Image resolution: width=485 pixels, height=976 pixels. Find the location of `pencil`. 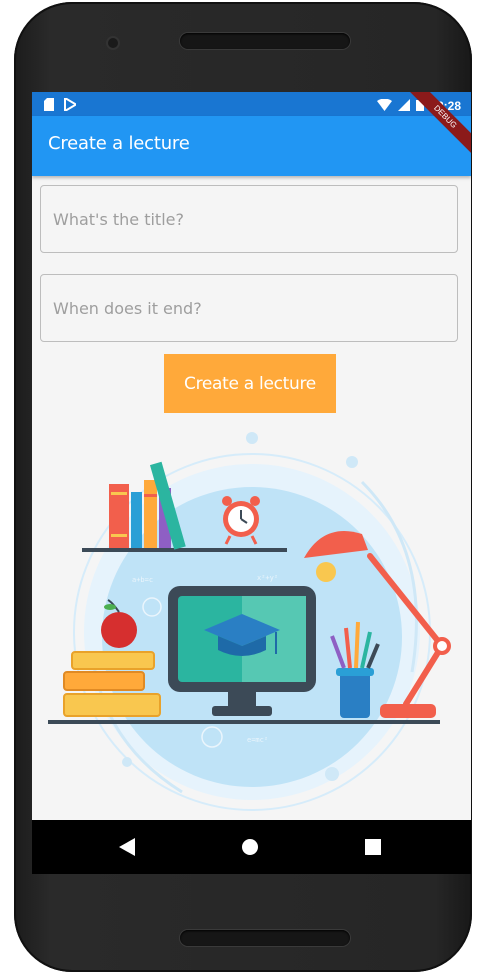

pencil is located at coordinates (357, 645).